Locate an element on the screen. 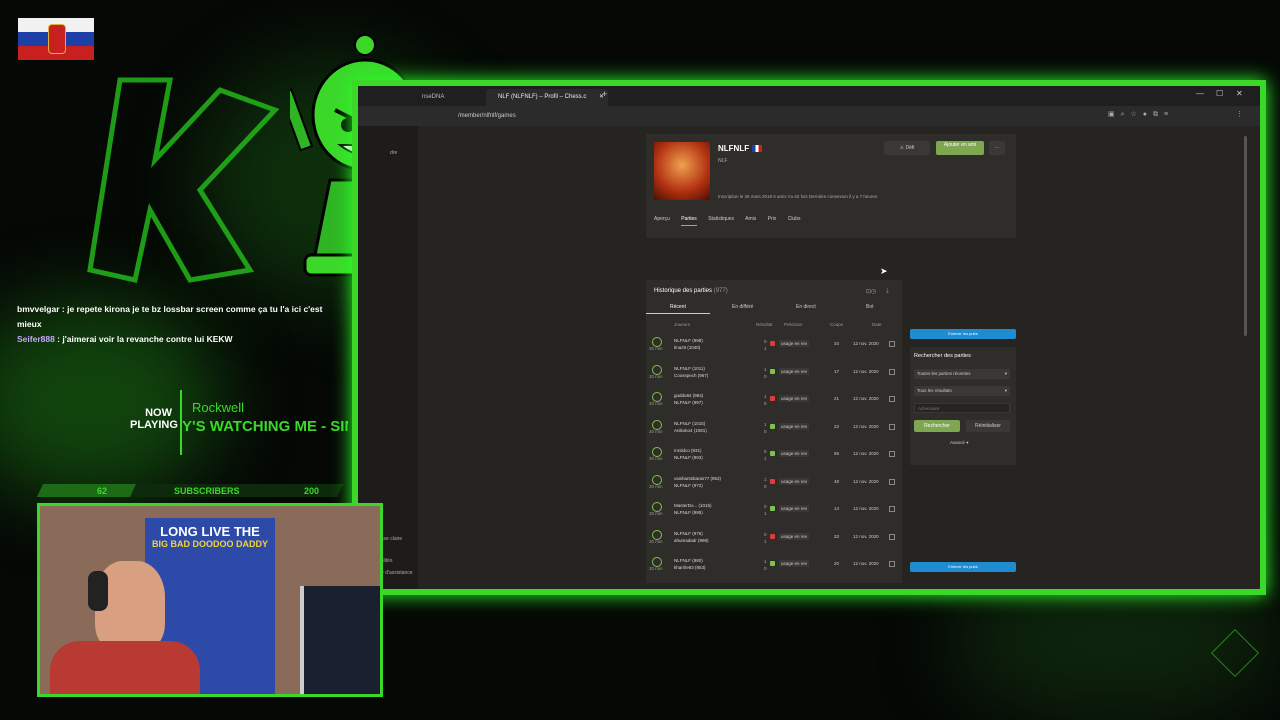 This screenshot has width=1280, height=720. player-black: ahumadadr (998) is located at coordinates (691, 540).